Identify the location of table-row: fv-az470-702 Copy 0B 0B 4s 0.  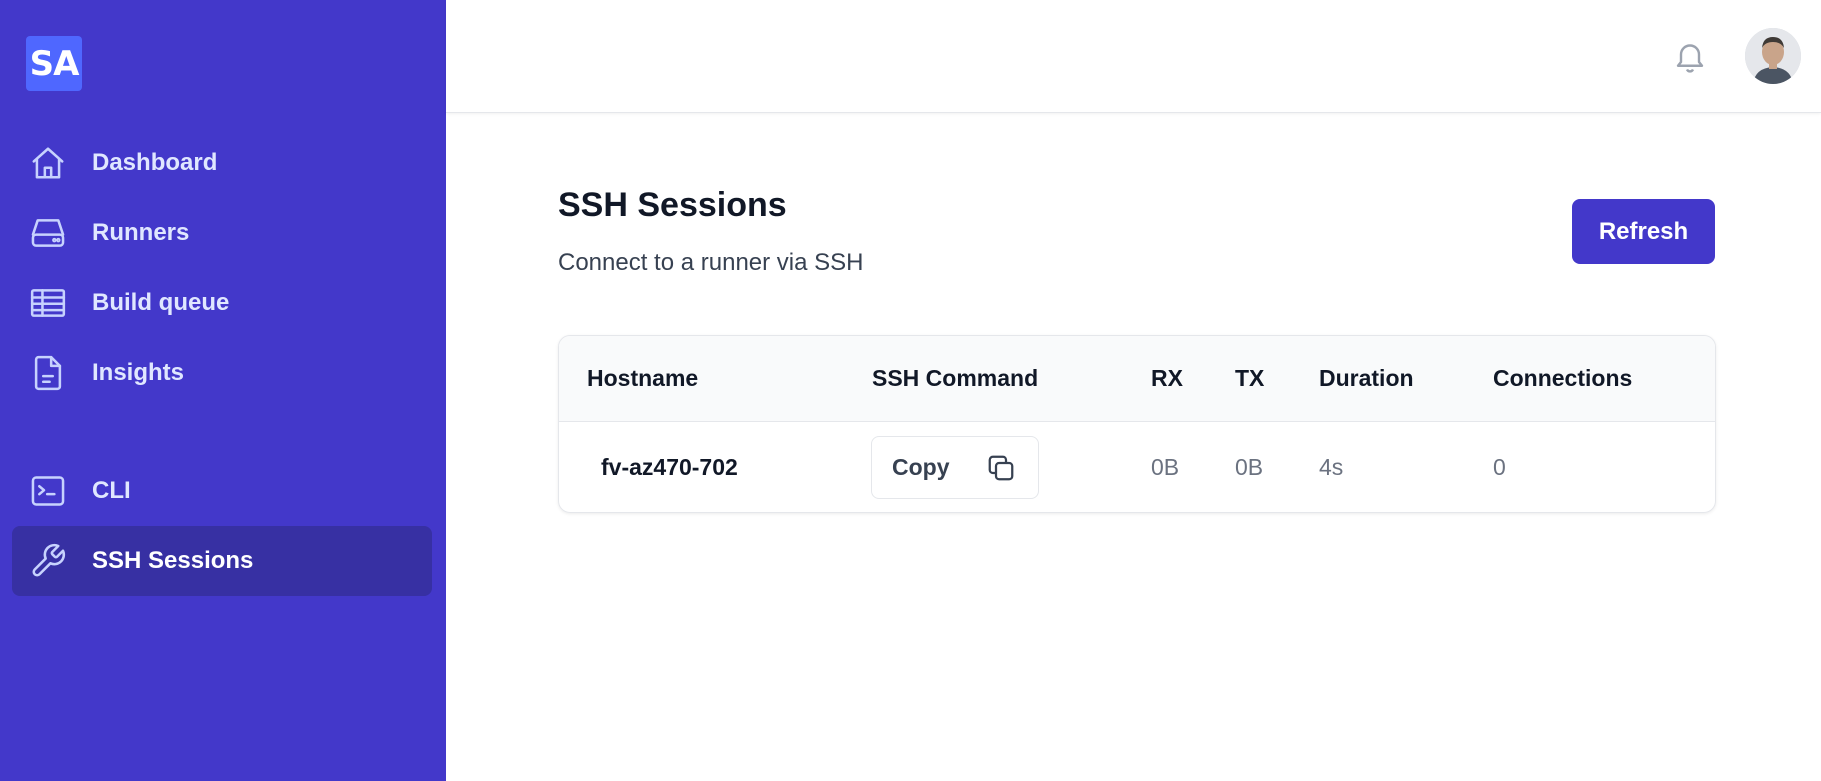
(1137, 467).